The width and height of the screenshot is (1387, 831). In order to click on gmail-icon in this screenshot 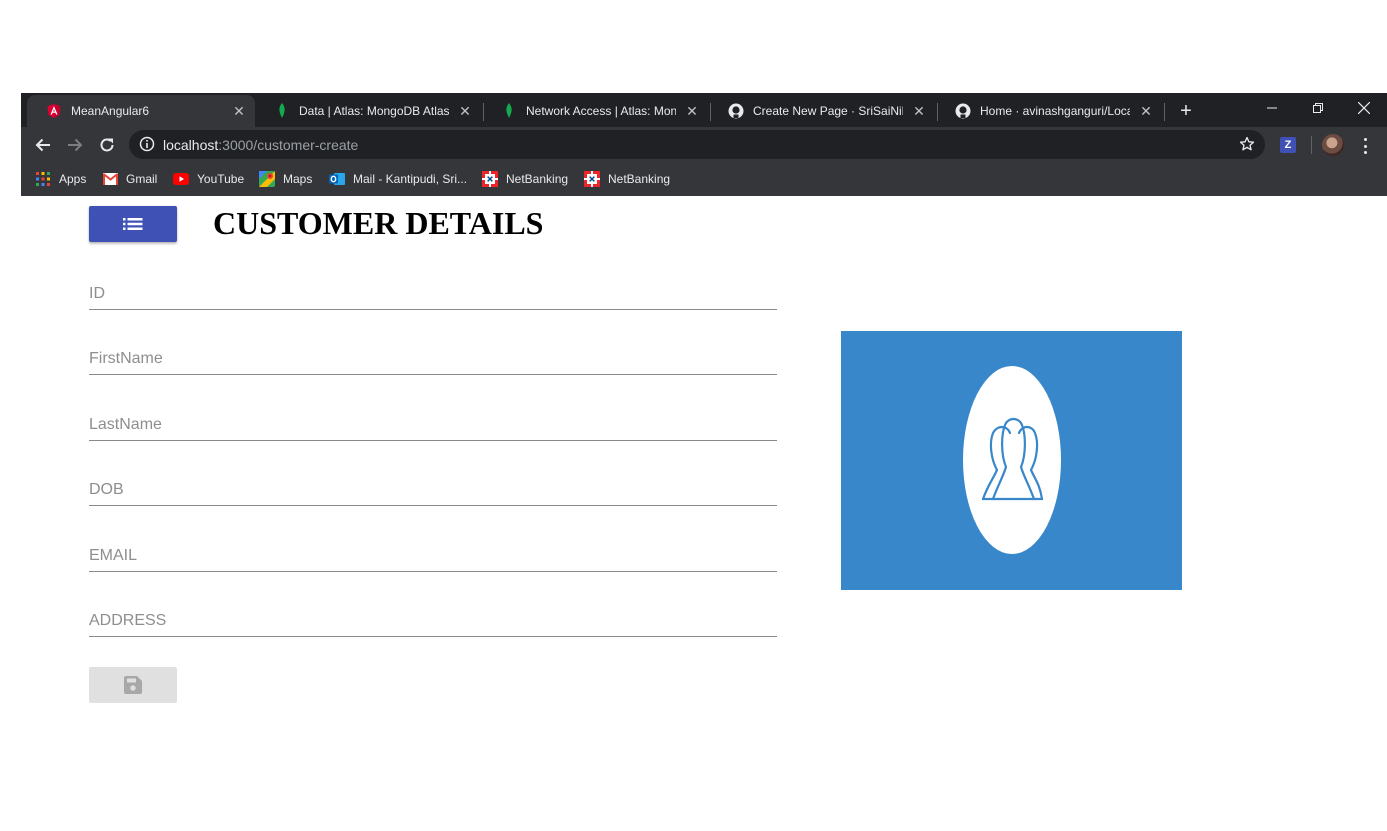, I will do `click(110, 179)`.